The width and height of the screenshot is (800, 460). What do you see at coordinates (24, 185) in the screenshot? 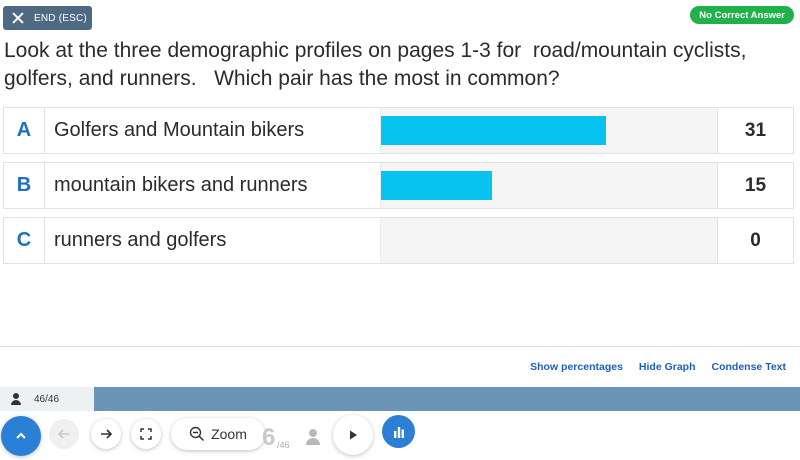
I see `answer-letter: B` at bounding box center [24, 185].